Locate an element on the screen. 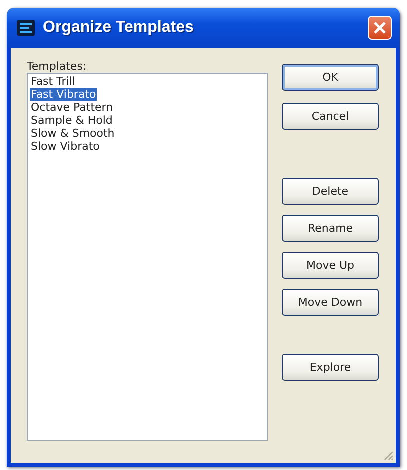 Image resolution: width=407 pixels, height=470 pixels. close-button is located at coordinates (380, 28).